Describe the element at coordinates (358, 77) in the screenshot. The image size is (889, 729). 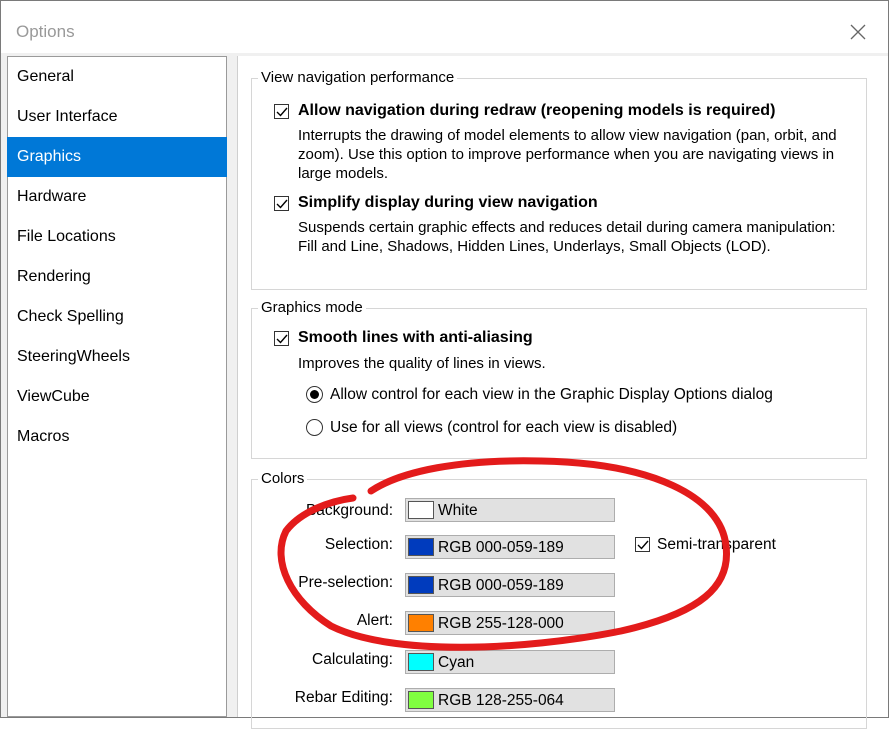
I see `group-legend: View navigation performance` at that location.